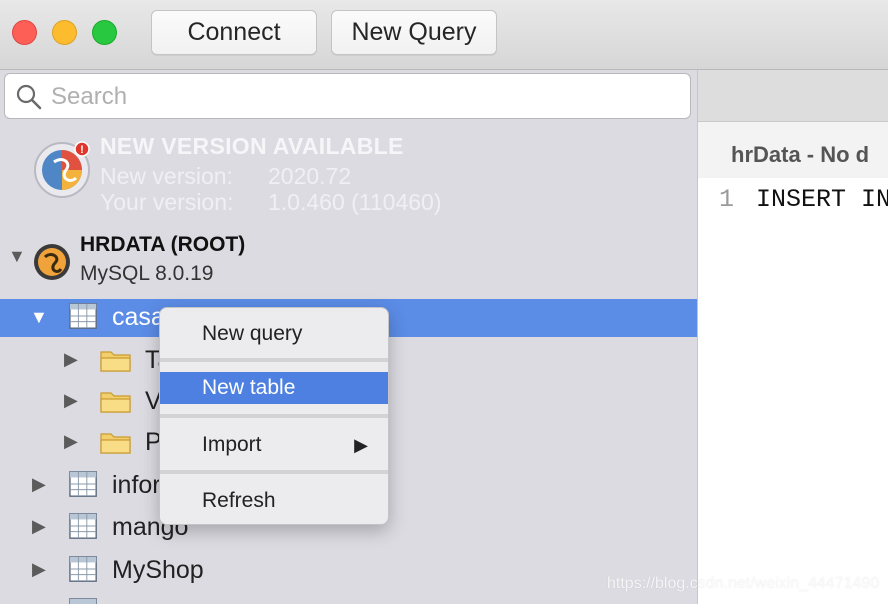 The width and height of the screenshot is (888, 604). Describe the element at coordinates (138, 317) in the screenshot. I see `database-label: casa` at that location.